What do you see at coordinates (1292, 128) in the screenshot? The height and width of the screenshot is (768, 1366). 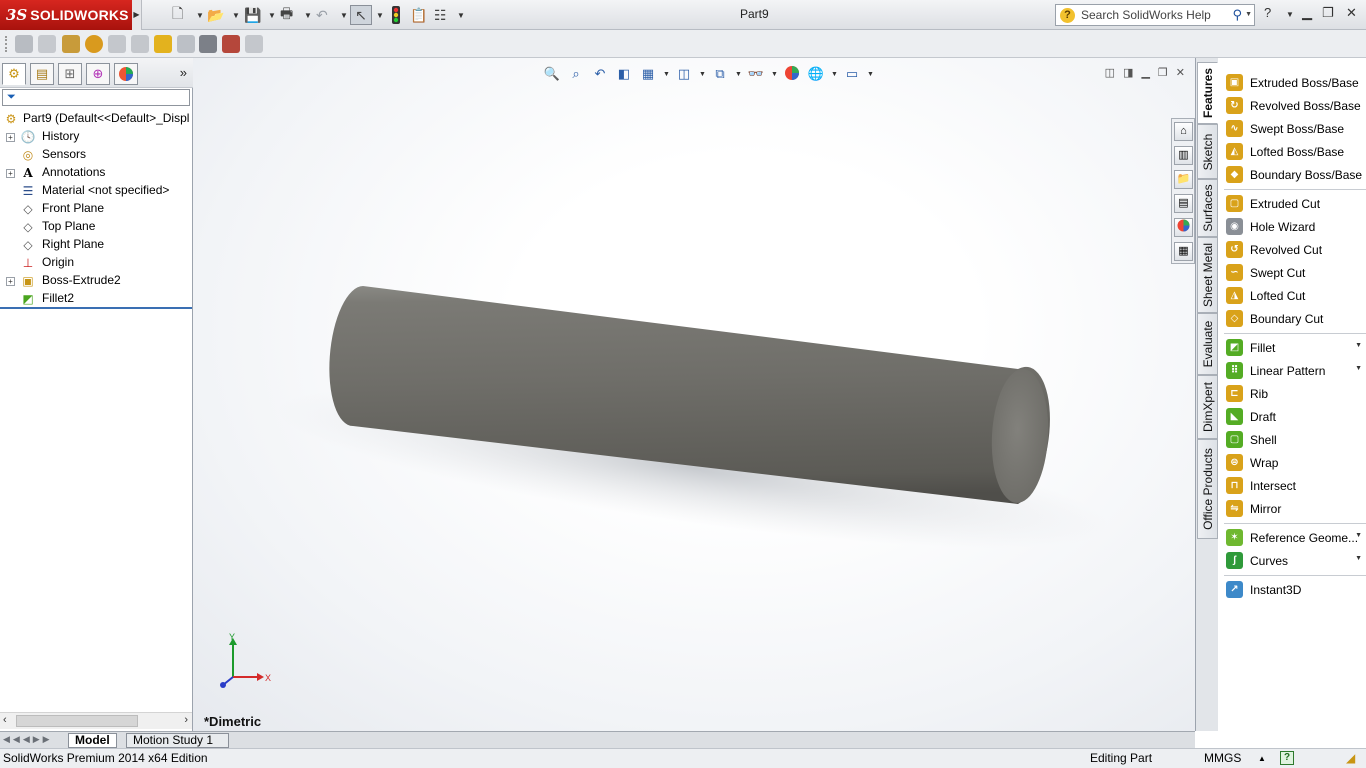 I see `swept-boss-button: ∿ Swept Boss/Base` at bounding box center [1292, 128].